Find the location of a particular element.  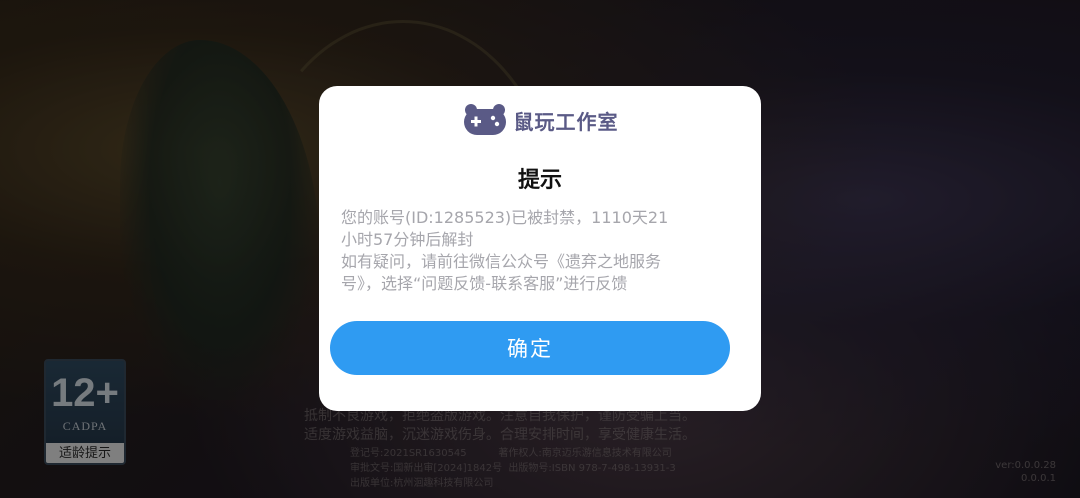

message-line: 您的账号(ID:1285523)已被封禁，1110天21 is located at coordinates (505, 217).